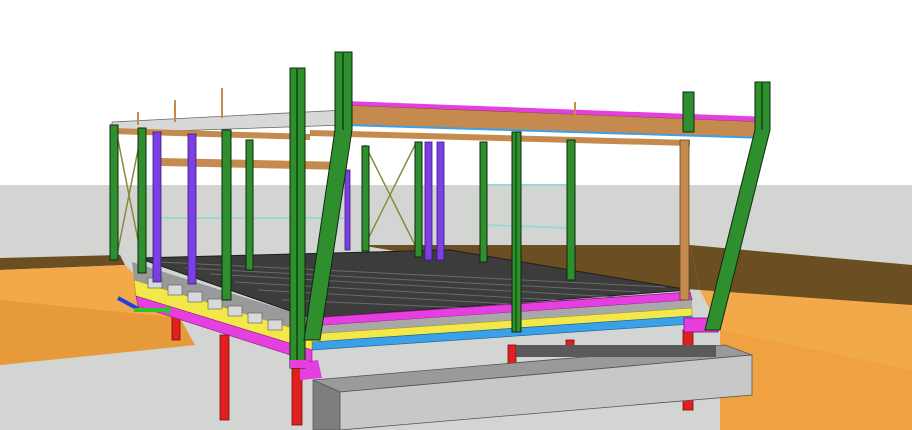 The height and width of the screenshot is (430, 912). I want to click on timber-post, so click(684, 220).